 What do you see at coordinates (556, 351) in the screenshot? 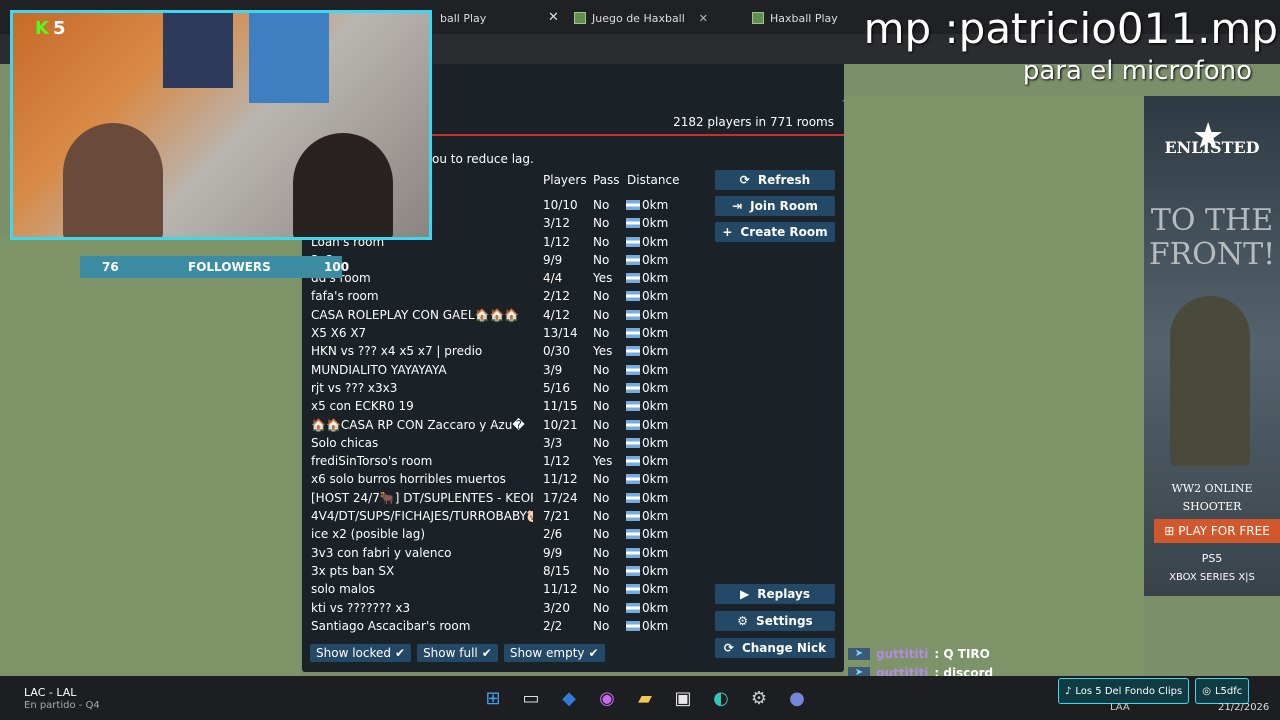
I see `room-players: 0/30` at bounding box center [556, 351].